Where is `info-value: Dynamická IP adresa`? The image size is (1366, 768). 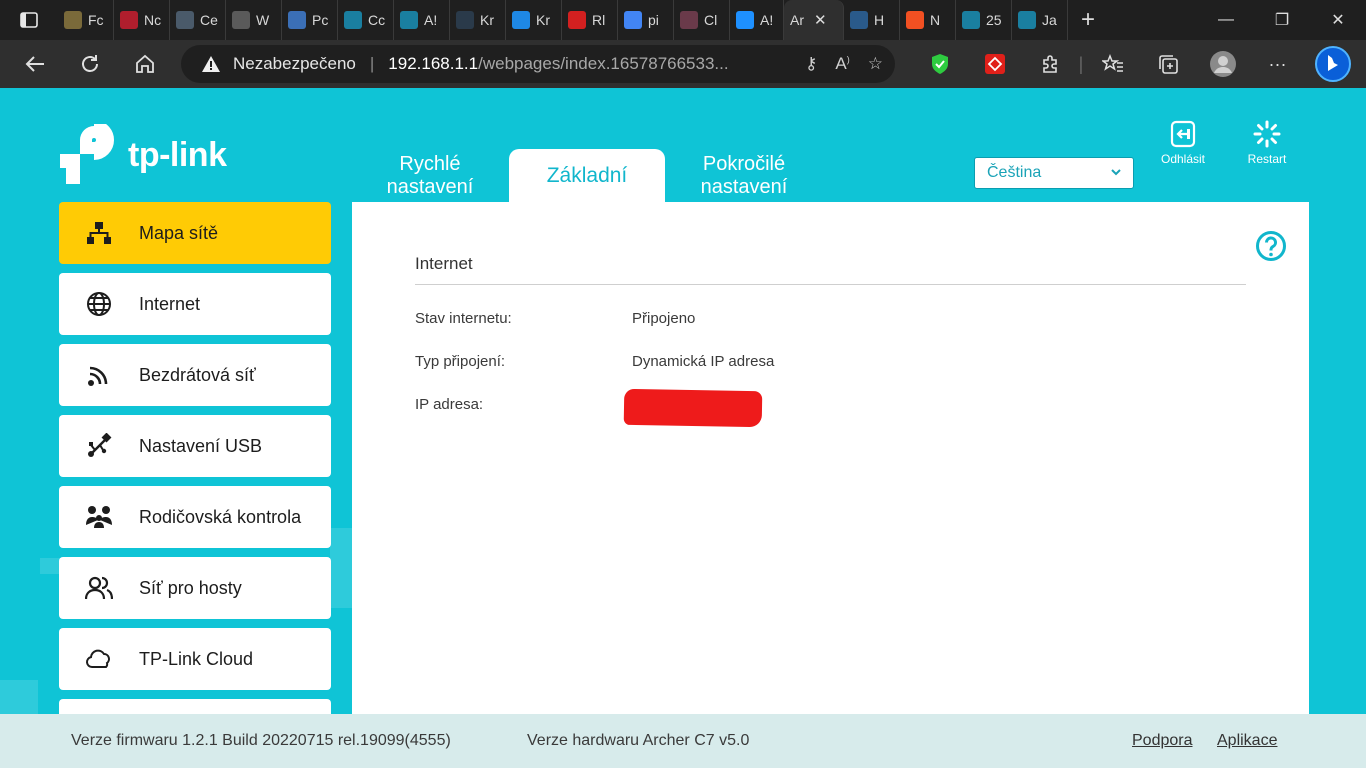 info-value: Dynamická IP adresa is located at coordinates (703, 361).